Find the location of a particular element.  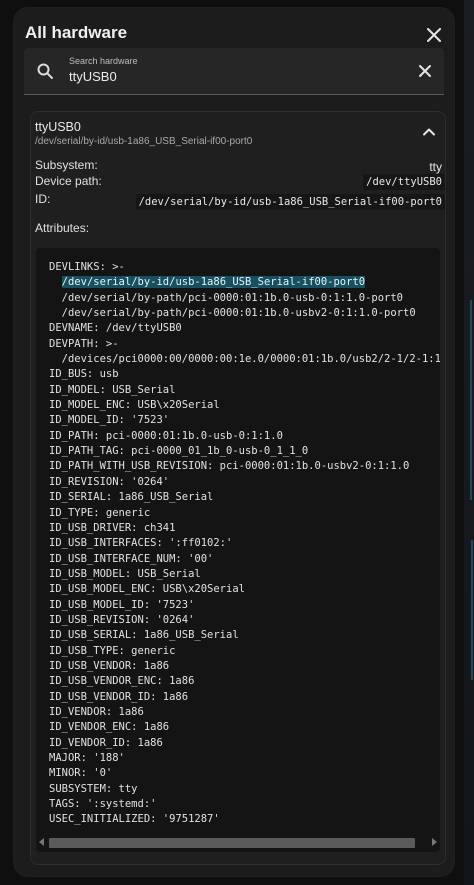

attribute-line: ID_USB_INTERFACES: ':ff0102:' is located at coordinates (141, 543).